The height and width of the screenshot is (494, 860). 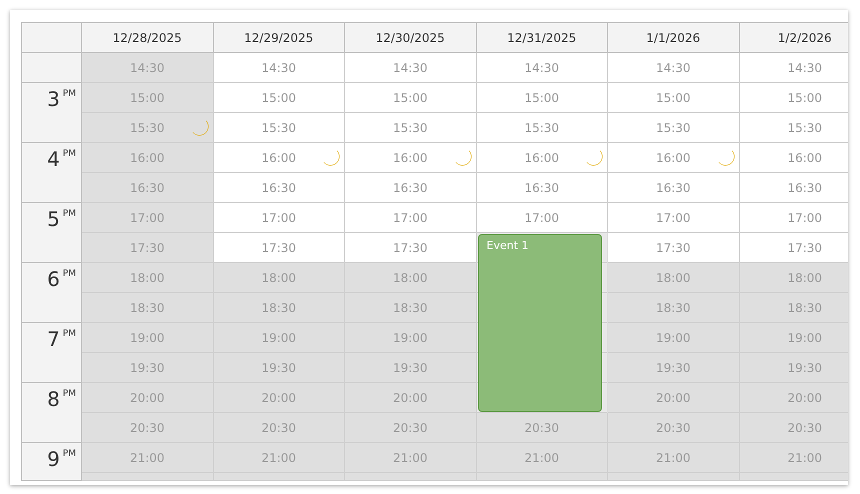 I want to click on date-header: 12/31/2025, so click(x=542, y=38).